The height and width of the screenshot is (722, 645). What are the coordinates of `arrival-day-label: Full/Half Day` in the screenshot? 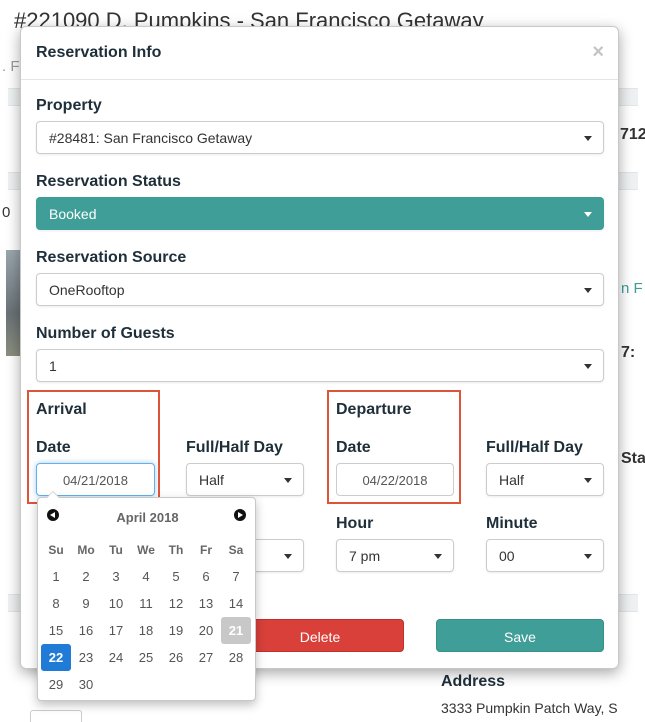 It's located at (234, 447).